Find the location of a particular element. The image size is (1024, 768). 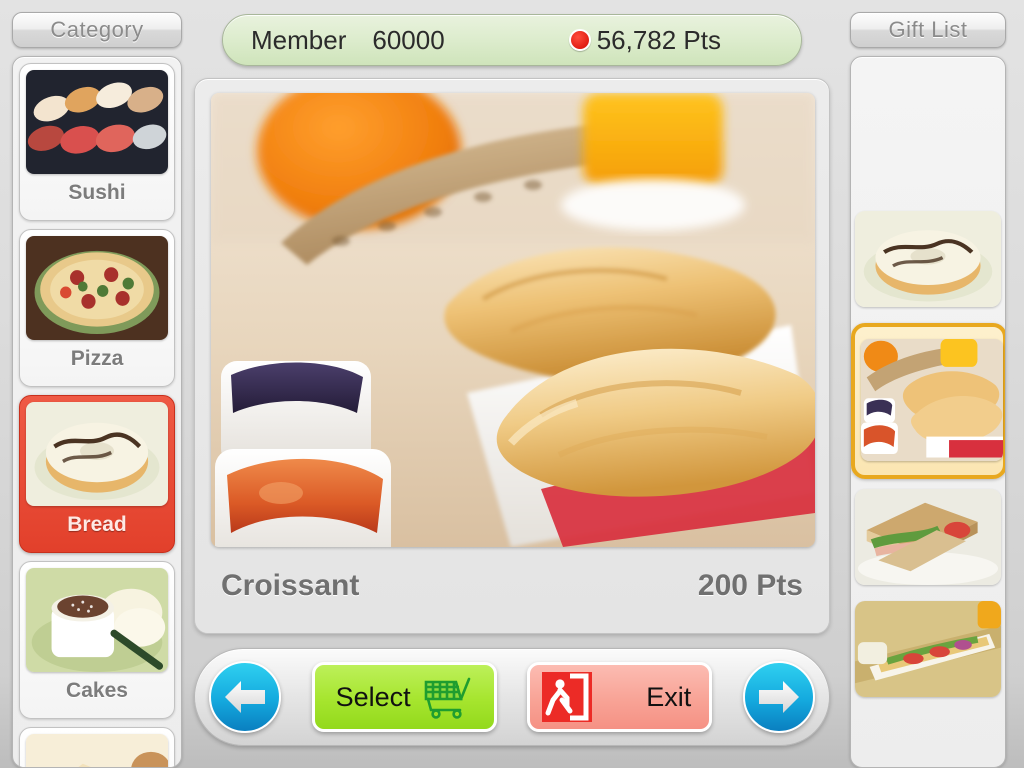

sub-sandwich-art is located at coordinates (928, 649).